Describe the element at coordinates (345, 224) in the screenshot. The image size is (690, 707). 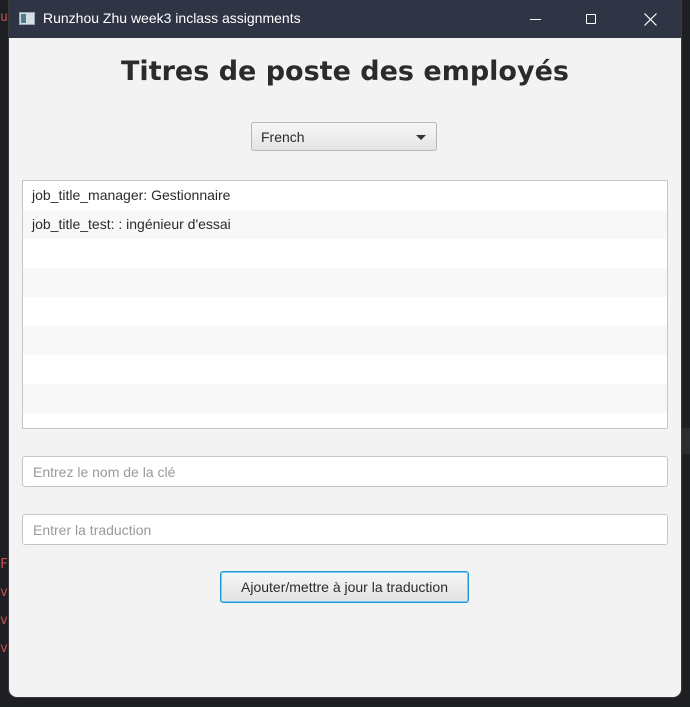
I see `list-item: job_title_test: : ingénieur d'essai` at that location.